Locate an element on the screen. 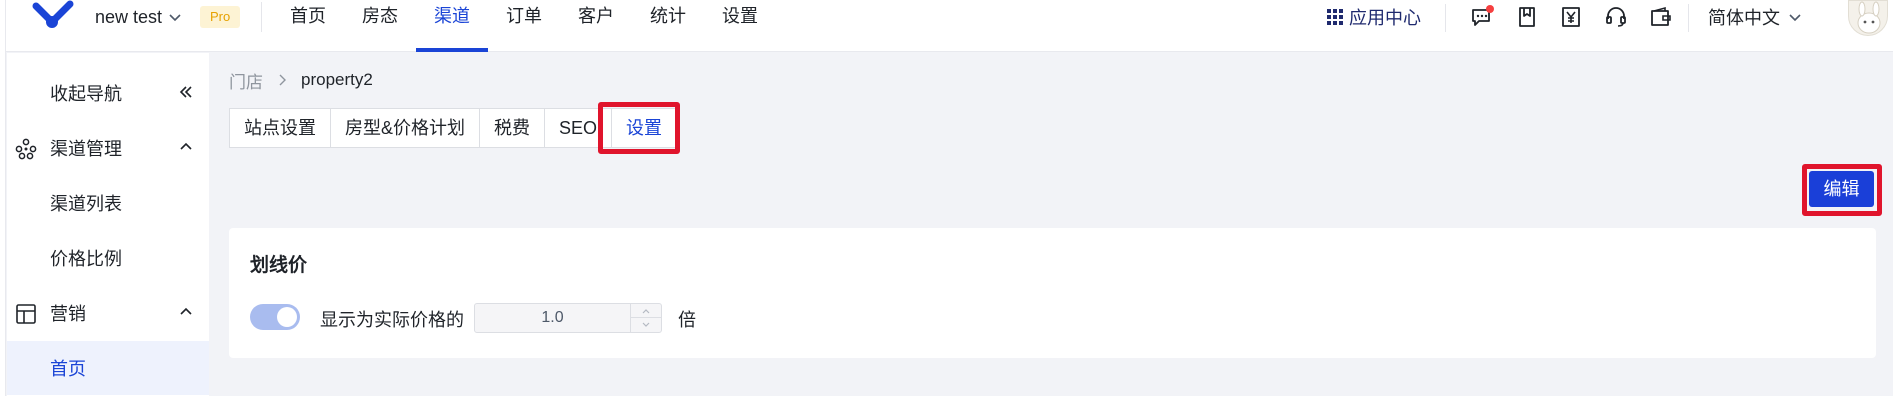  breadcrumb: 门店 property2 is located at coordinates (301, 80).